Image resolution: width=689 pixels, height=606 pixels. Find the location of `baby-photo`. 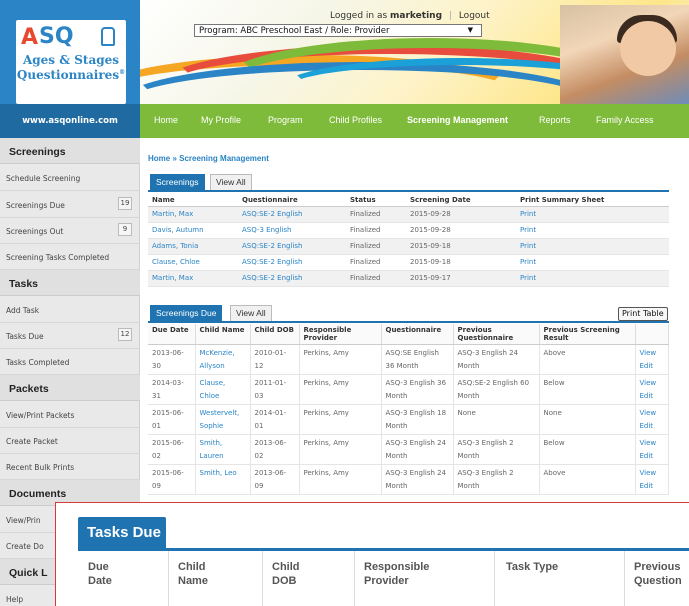

baby-photo is located at coordinates (624, 54).